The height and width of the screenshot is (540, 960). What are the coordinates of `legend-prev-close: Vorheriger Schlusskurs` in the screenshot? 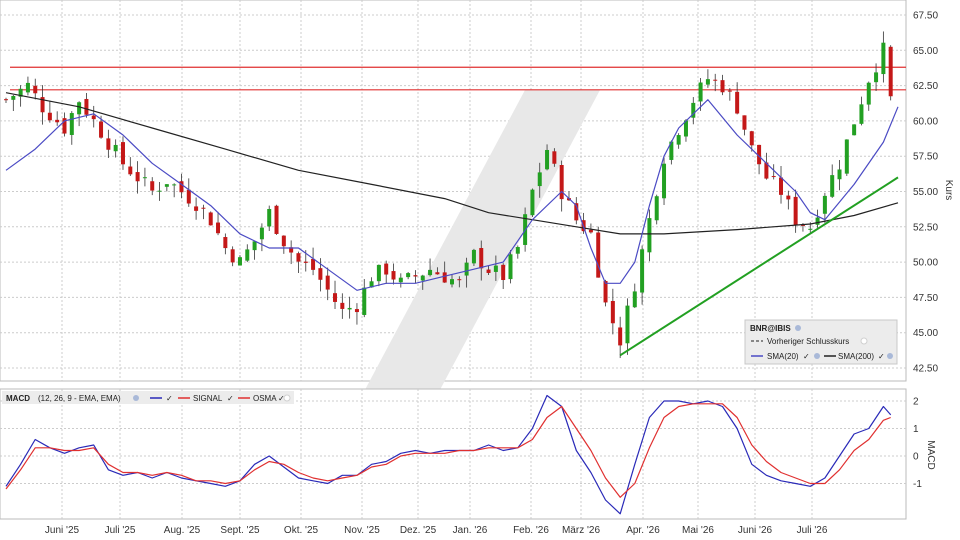 It's located at (808, 341).